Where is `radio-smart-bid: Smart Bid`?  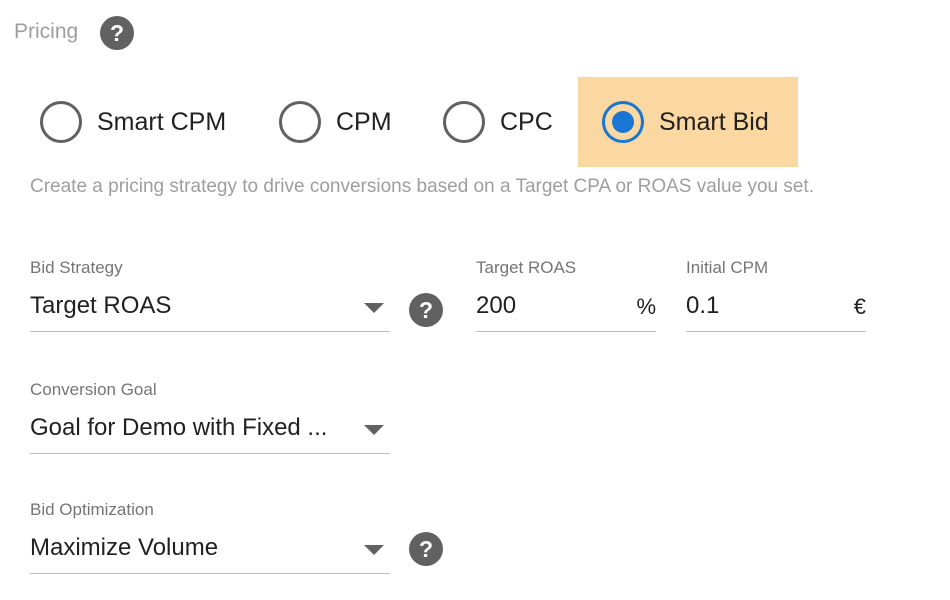
radio-smart-bid: Smart Bid is located at coordinates (688, 122).